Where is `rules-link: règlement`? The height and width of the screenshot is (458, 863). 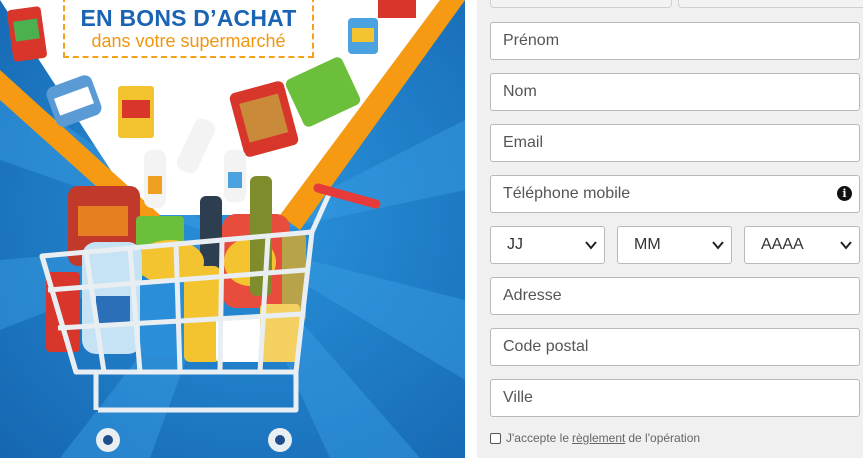
rules-link: règlement is located at coordinates (598, 438).